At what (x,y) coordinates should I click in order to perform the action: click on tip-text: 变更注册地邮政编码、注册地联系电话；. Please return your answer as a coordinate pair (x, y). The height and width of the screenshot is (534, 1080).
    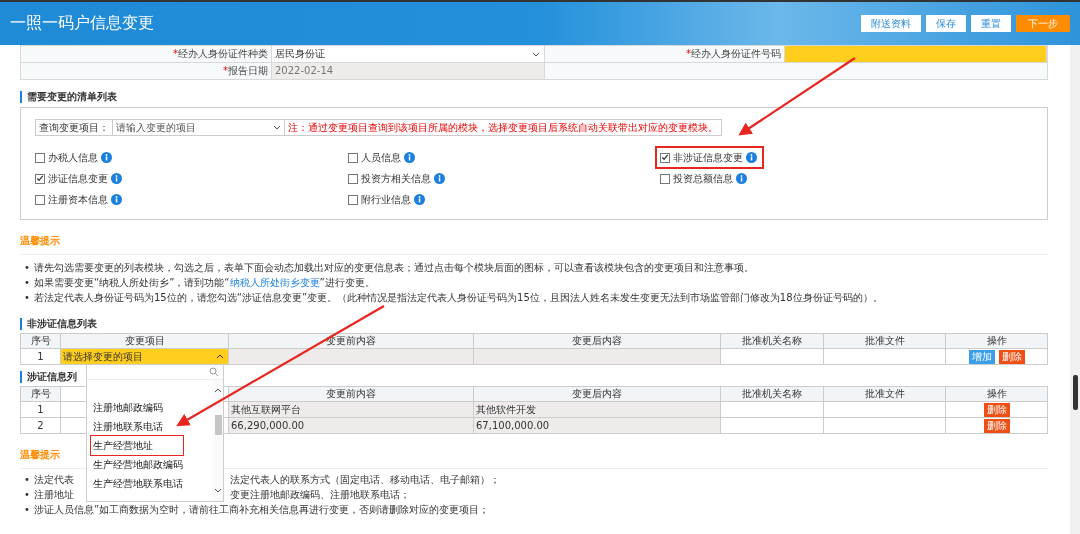
    Looking at the image, I should click on (320, 495).